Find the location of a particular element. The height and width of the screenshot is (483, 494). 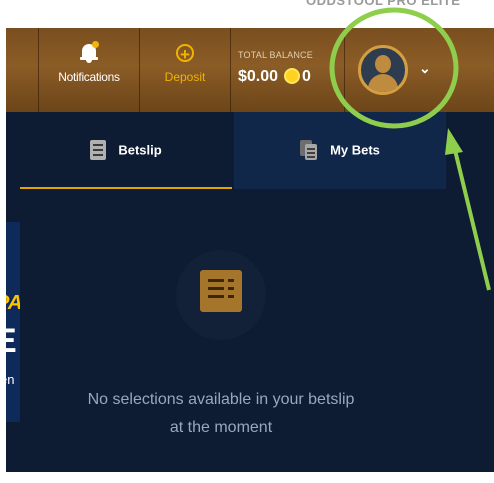

tab-my-bets: My Bets is located at coordinates (340, 150).